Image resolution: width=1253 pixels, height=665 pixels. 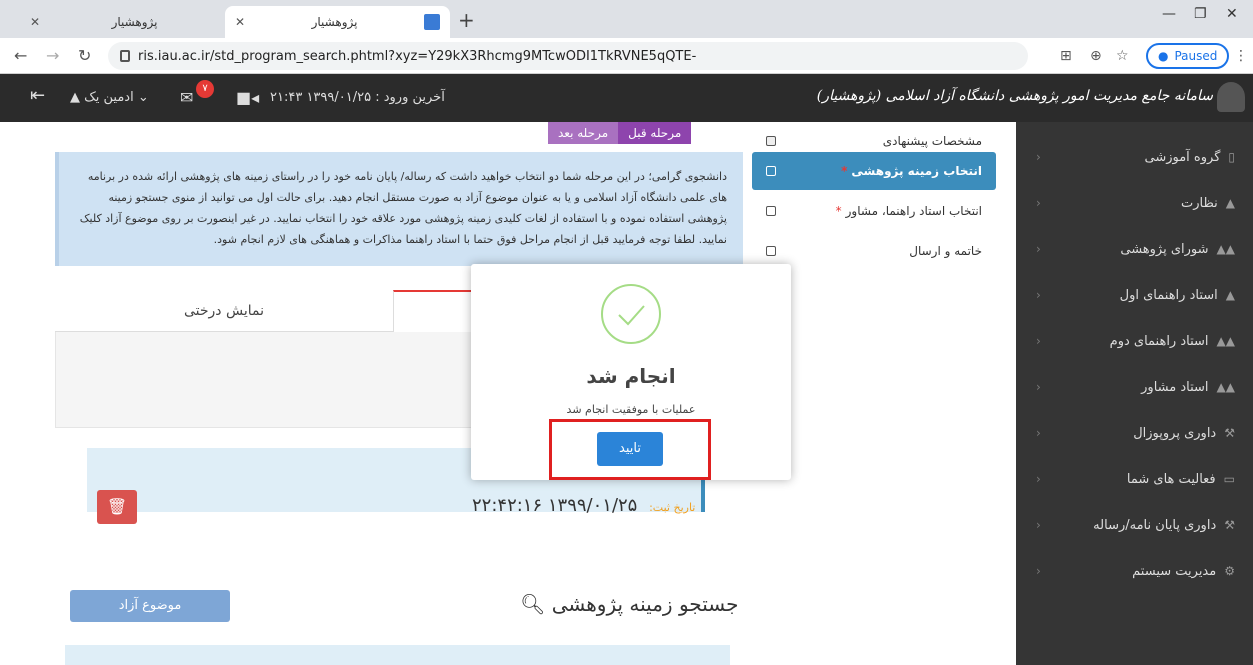 I want to click on tab-tree-view: نمایش درختی, so click(x=224, y=311).